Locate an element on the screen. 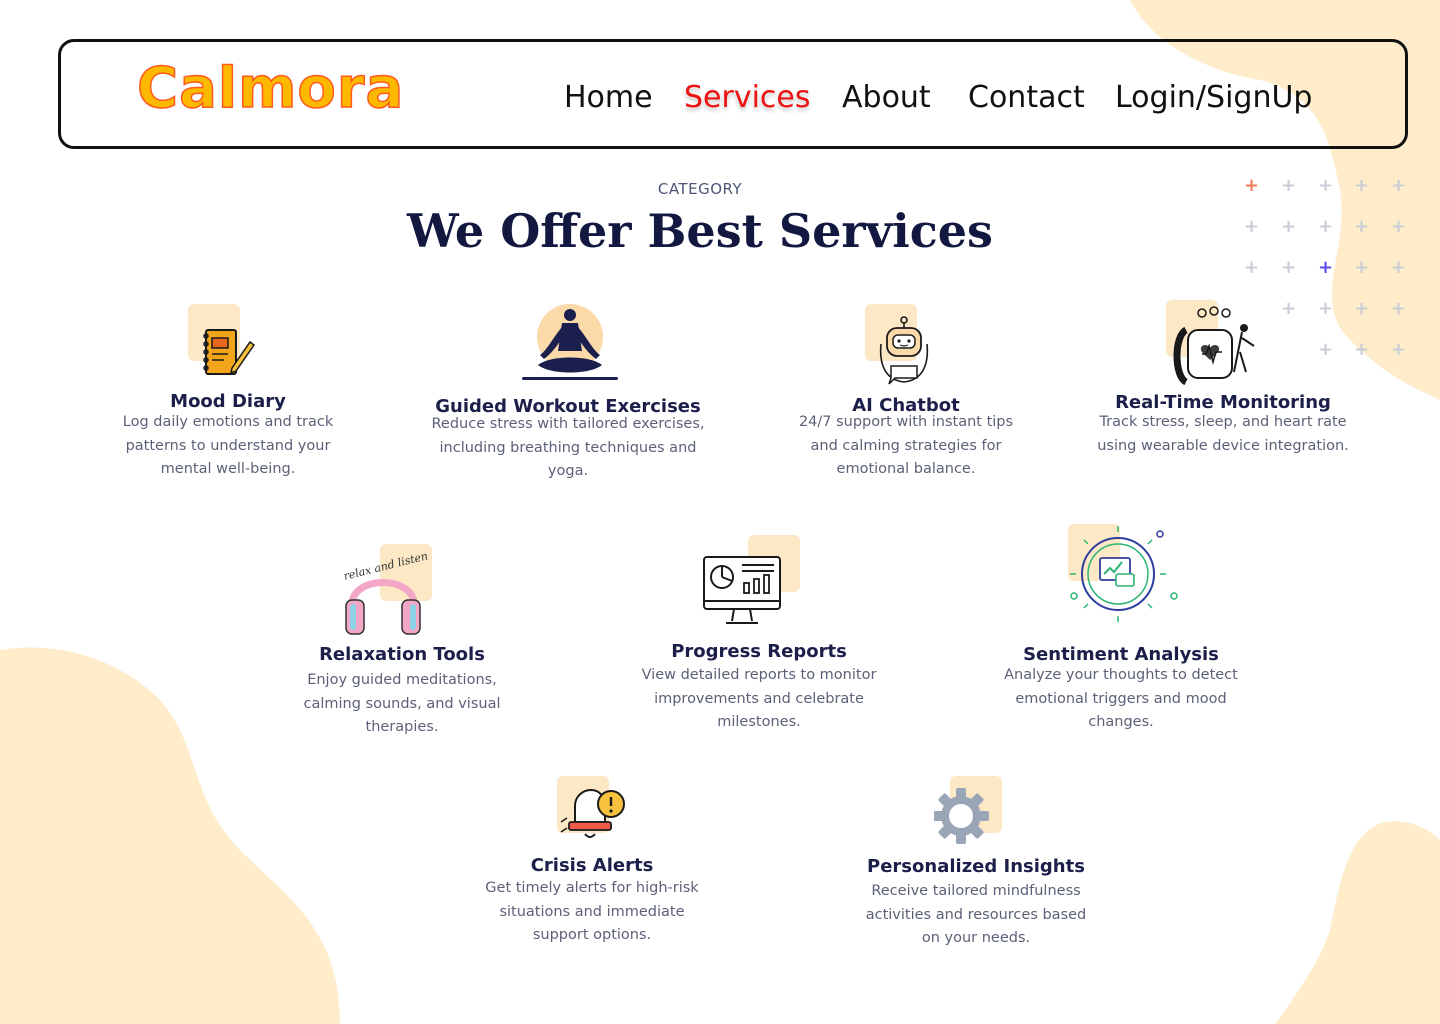  section-title: We Offer Best Services is located at coordinates (700, 231).